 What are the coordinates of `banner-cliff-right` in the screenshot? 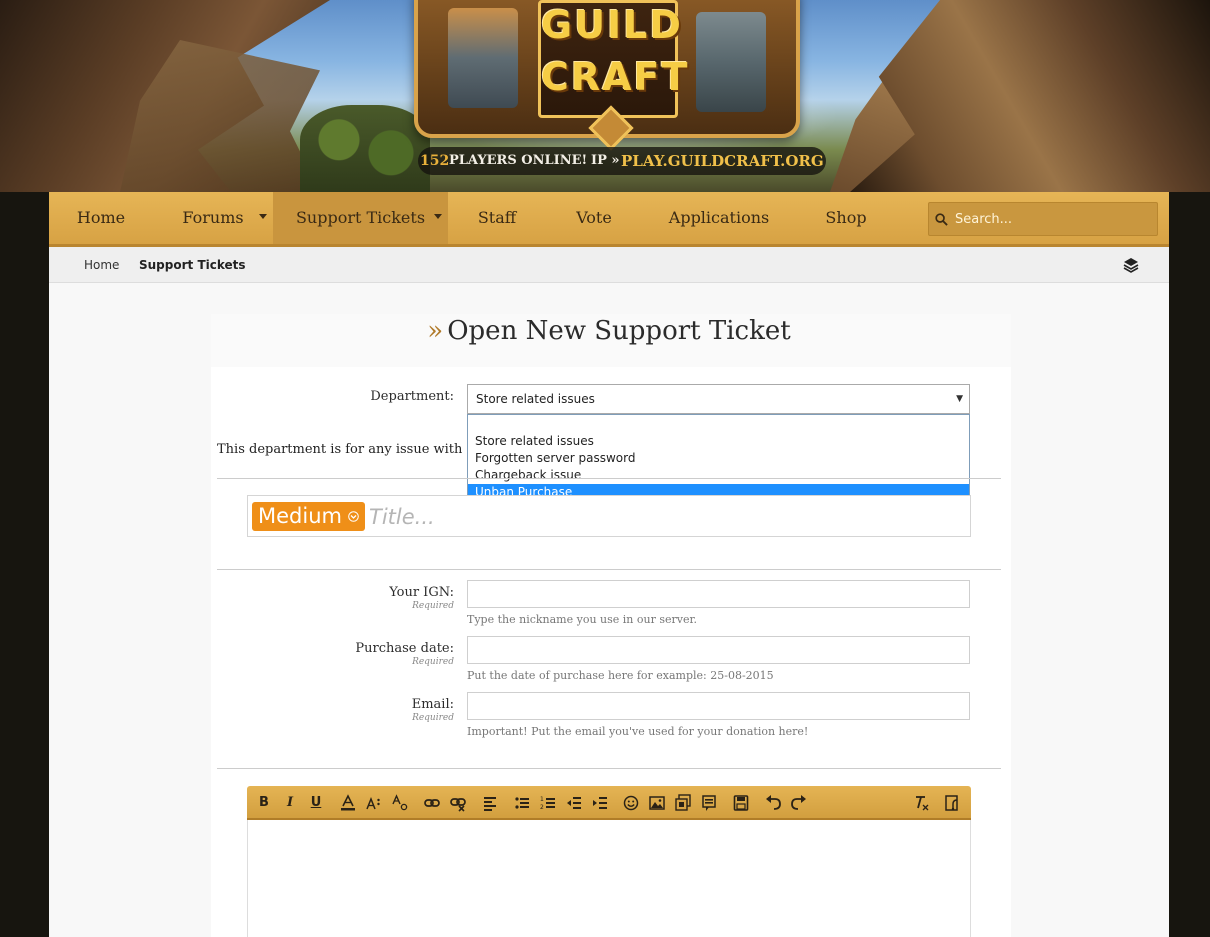 It's located at (1030, 96).